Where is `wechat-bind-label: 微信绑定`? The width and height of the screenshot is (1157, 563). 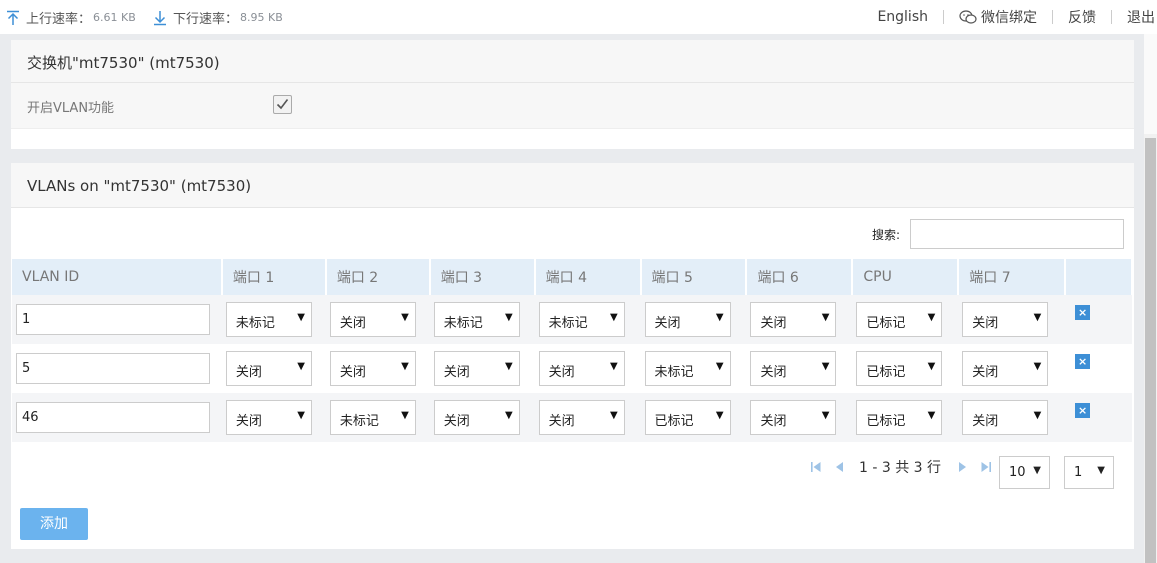 wechat-bind-label: 微信绑定 is located at coordinates (1009, 18).